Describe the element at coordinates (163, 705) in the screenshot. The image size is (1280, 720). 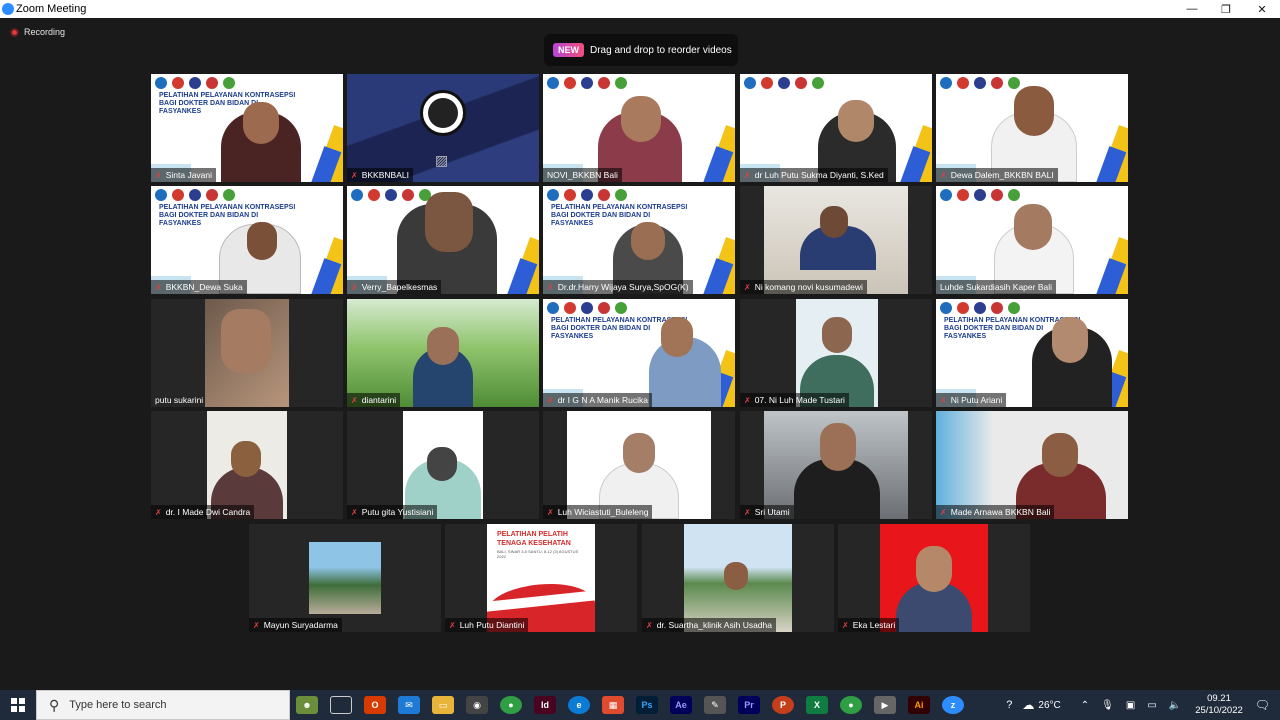
I see `taskbar-search-box: ⚲ Type here to search` at that location.